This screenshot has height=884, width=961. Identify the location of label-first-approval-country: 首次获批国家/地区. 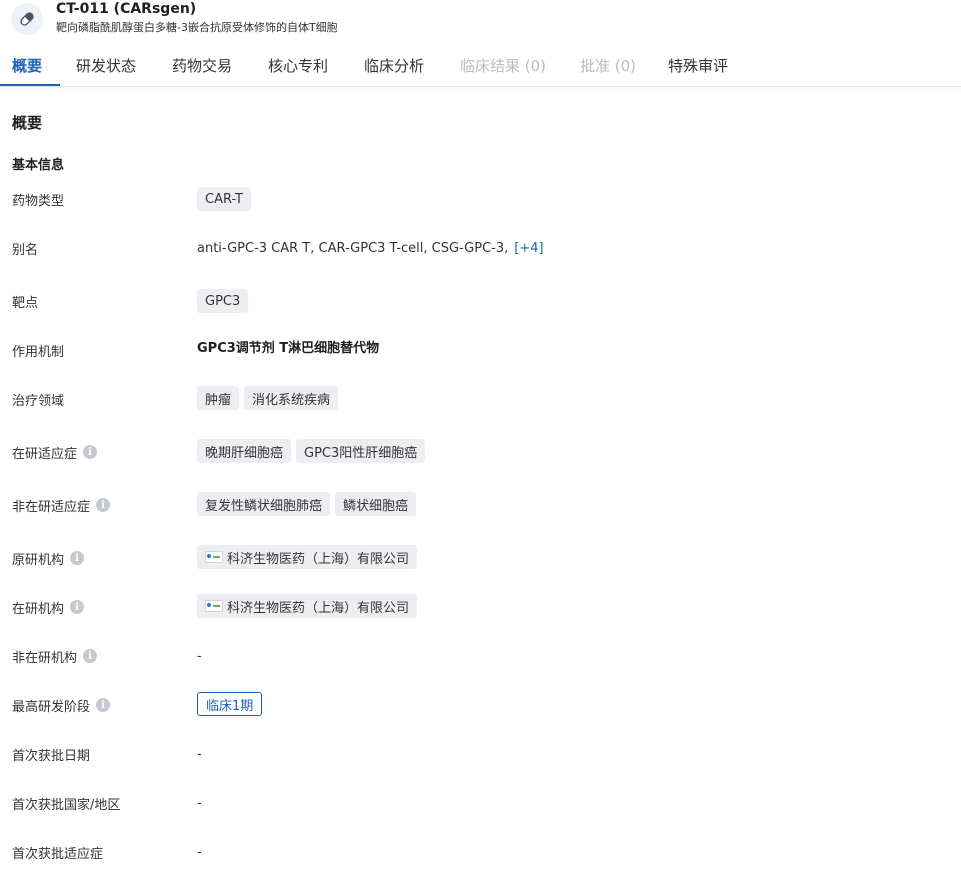
(66, 803).